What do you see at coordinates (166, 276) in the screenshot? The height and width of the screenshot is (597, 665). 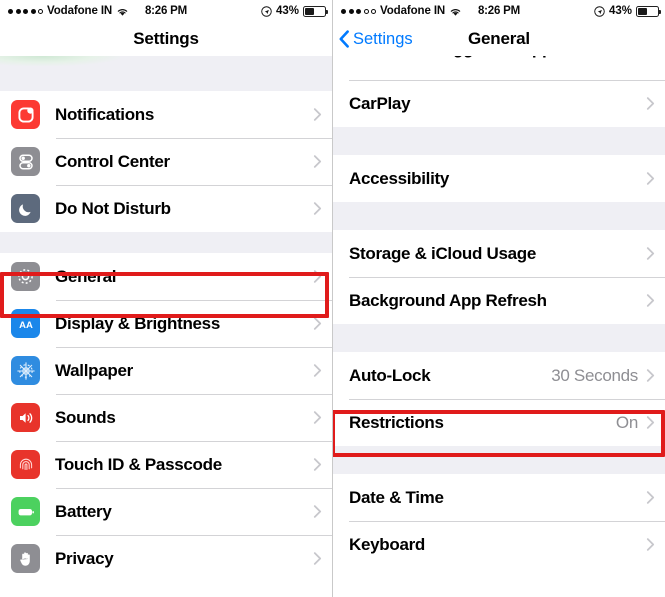 I see `settings-row-general: General` at bounding box center [166, 276].